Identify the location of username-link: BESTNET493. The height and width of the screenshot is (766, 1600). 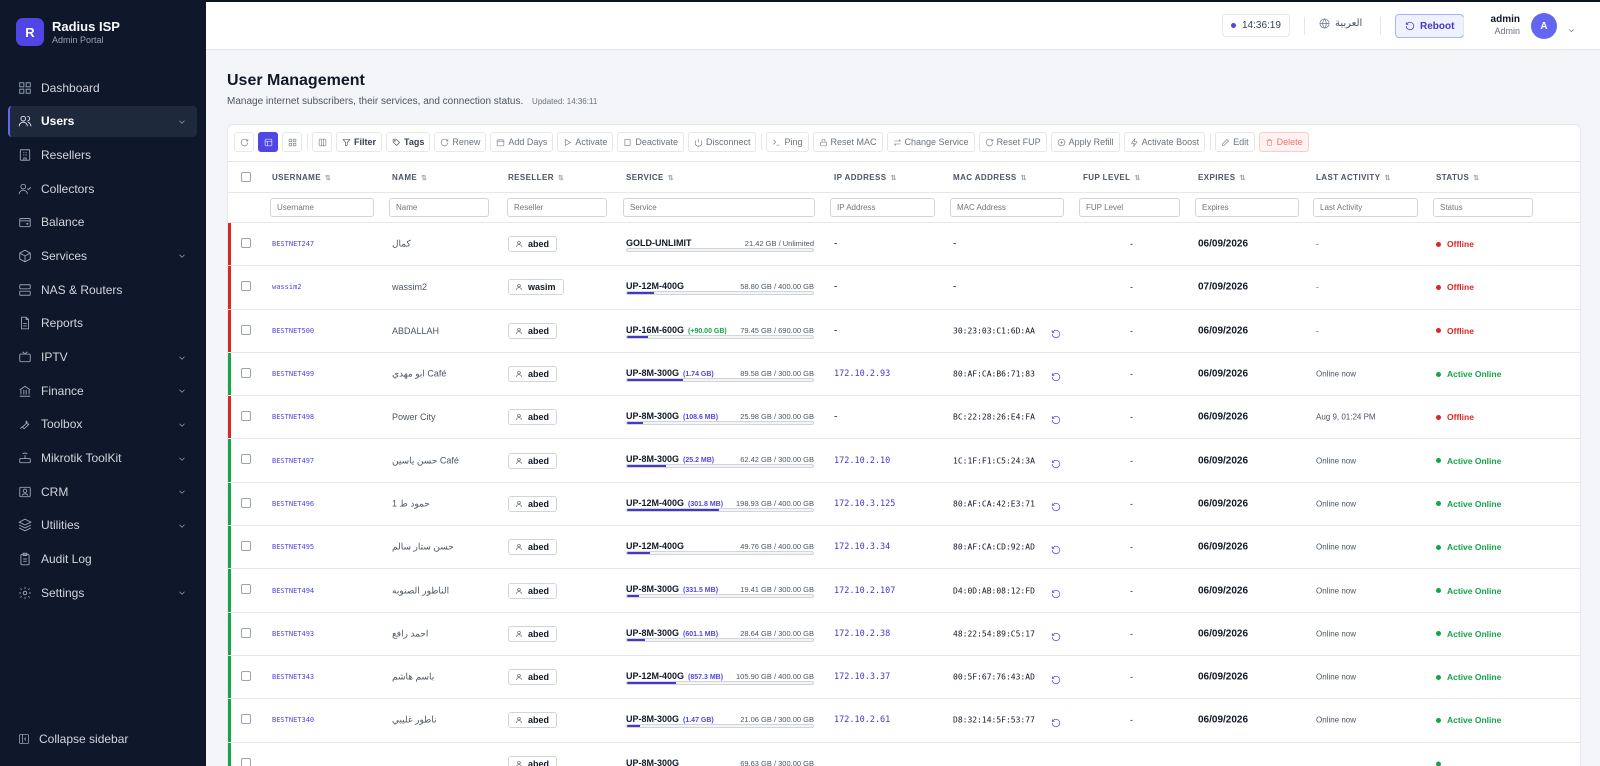
(293, 634).